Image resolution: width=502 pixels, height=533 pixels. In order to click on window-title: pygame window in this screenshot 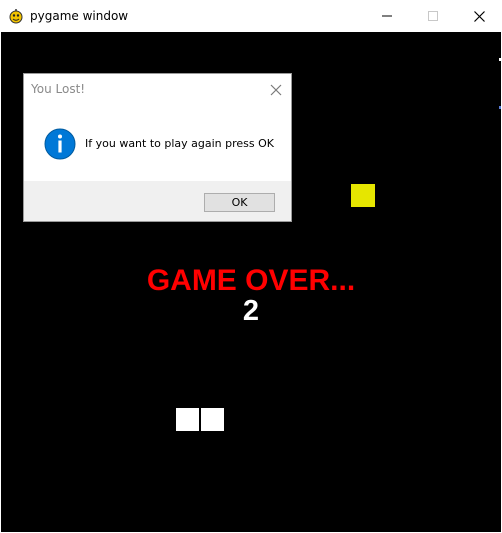, I will do `click(79, 16)`.